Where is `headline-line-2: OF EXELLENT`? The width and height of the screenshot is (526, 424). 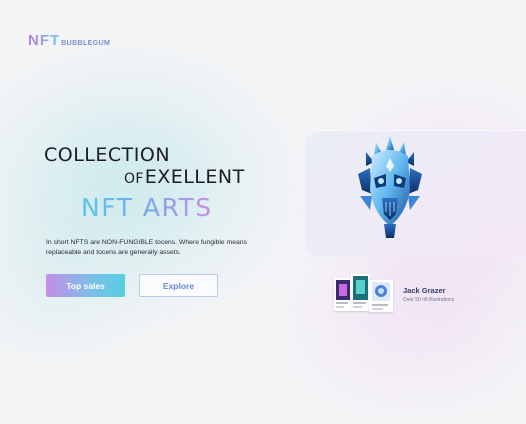 headline-line-2: OF EXELLENT is located at coordinates (184, 177).